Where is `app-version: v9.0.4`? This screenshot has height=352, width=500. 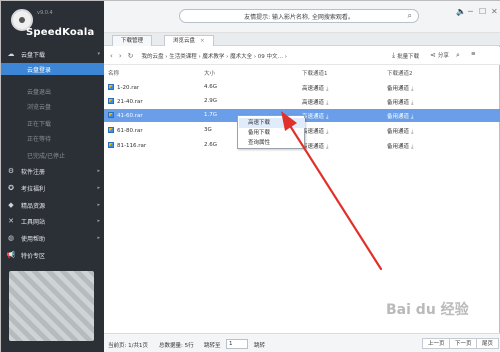
app-version: v9.0.4 is located at coordinates (45, 13).